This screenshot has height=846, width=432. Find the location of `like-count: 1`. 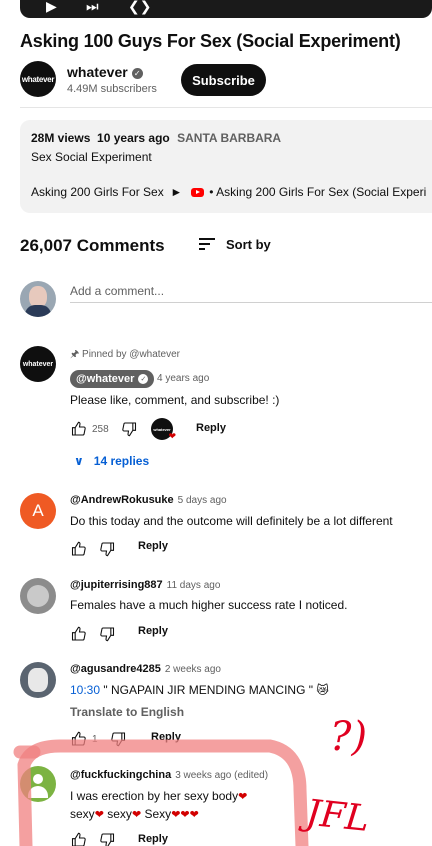

like-count: 1 is located at coordinates (95, 739).